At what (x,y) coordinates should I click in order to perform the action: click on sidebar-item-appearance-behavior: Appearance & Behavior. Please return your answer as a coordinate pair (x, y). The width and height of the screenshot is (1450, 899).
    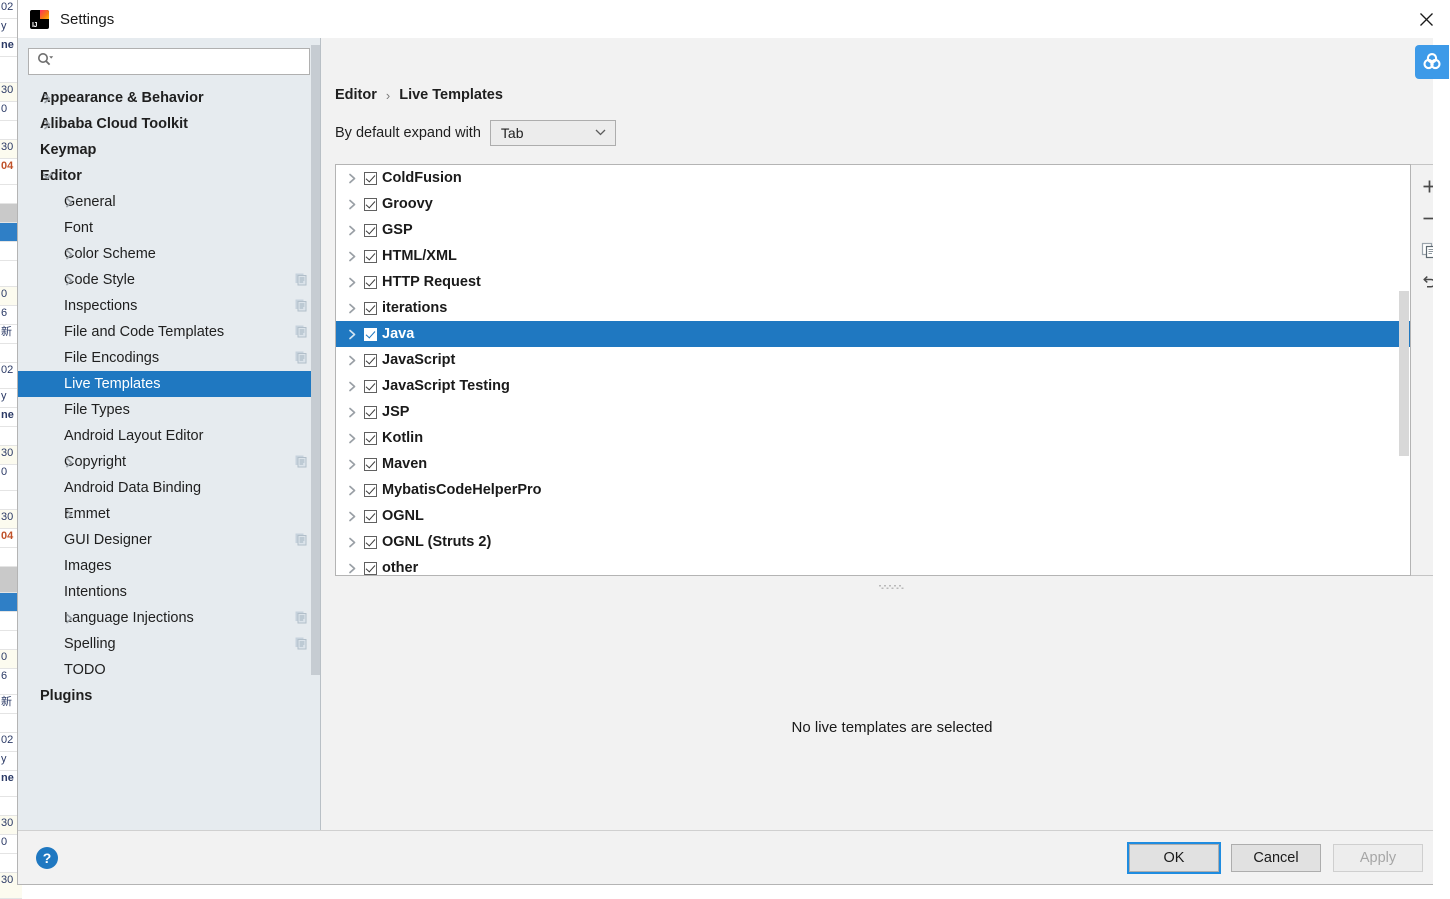
    Looking at the image, I should click on (169, 98).